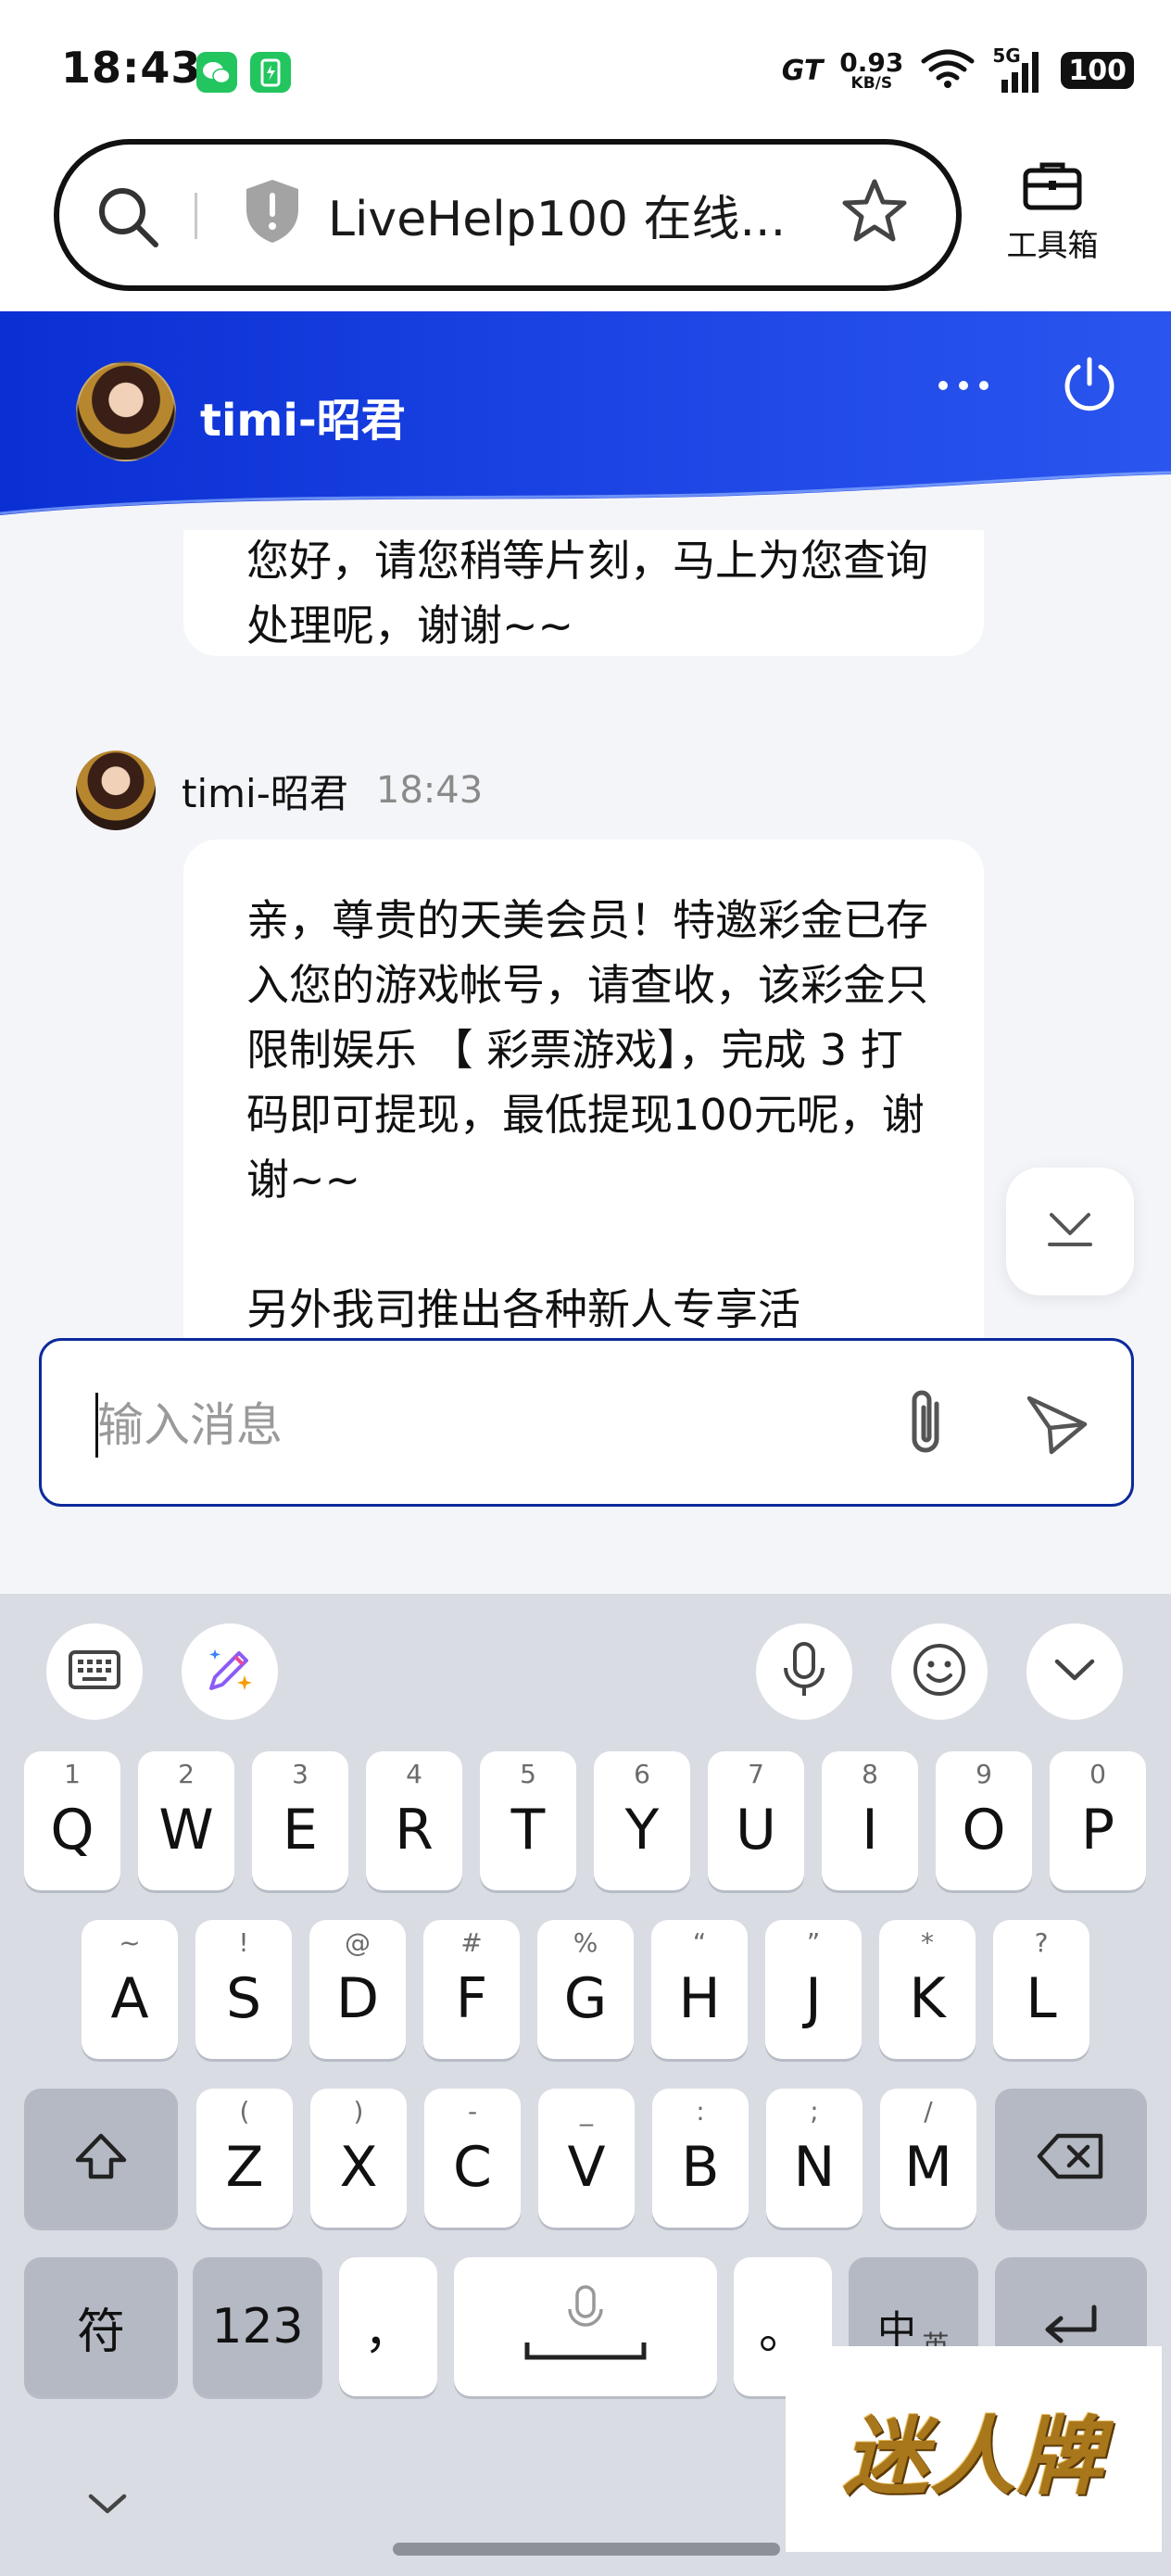  I want to click on key-a: ~ A, so click(130, 1989).